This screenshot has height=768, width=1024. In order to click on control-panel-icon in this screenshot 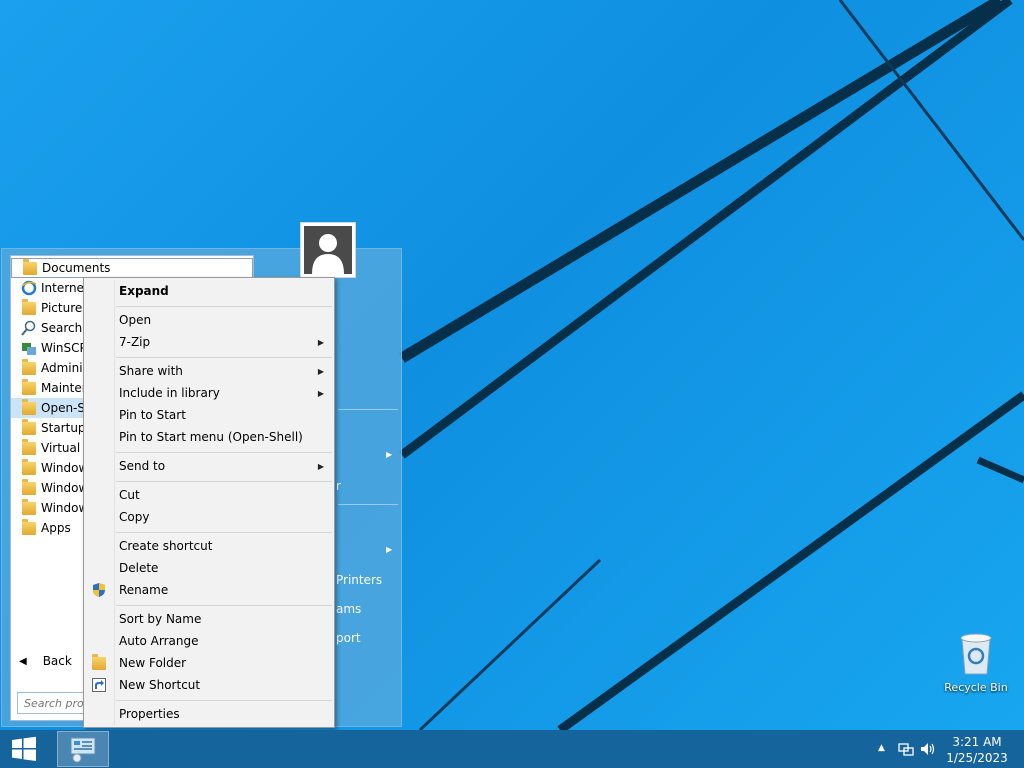, I will do `click(83, 750)`.